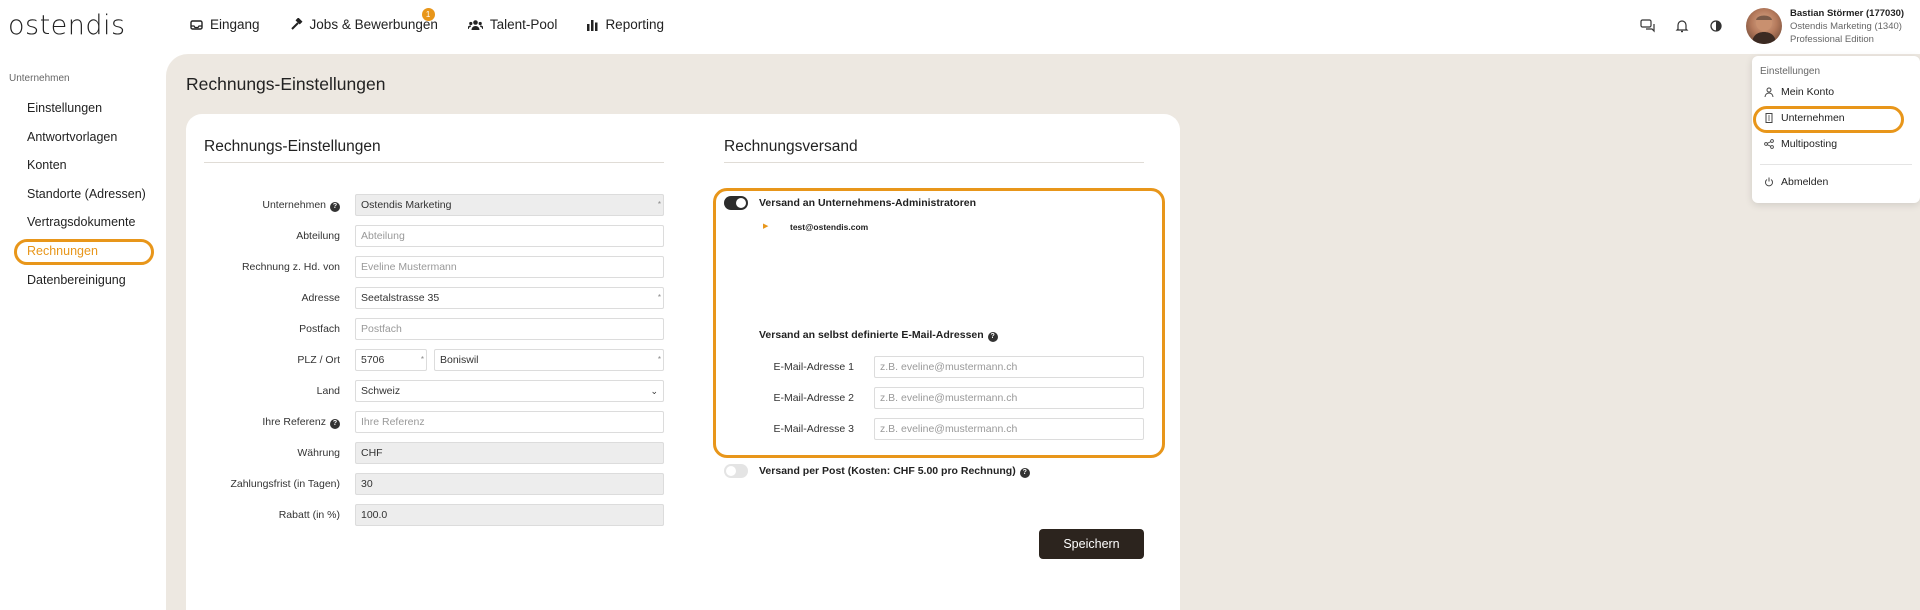 This screenshot has height=610, width=1920. What do you see at coordinates (1769, 144) in the screenshot?
I see `share-icon` at bounding box center [1769, 144].